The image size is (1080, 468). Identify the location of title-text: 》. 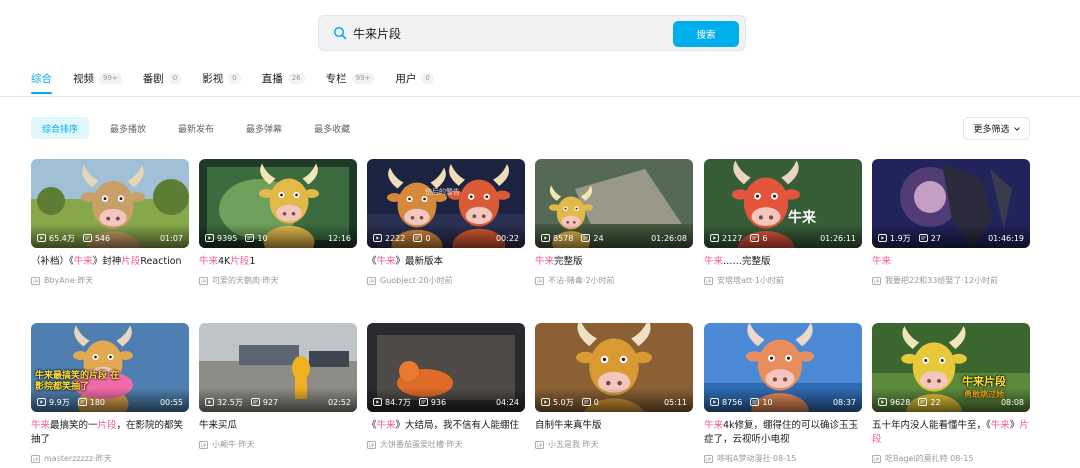
(1014, 425).